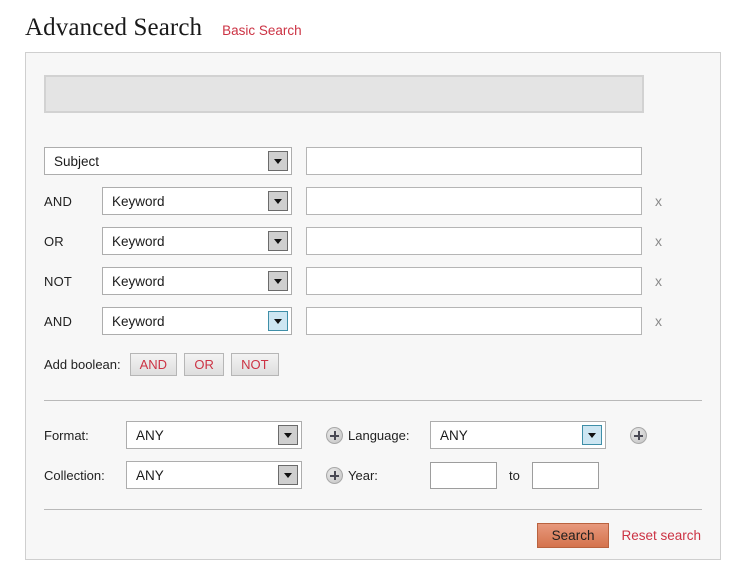 The image size is (743, 579). I want to click on remove-row-button-1: x, so click(658, 201).